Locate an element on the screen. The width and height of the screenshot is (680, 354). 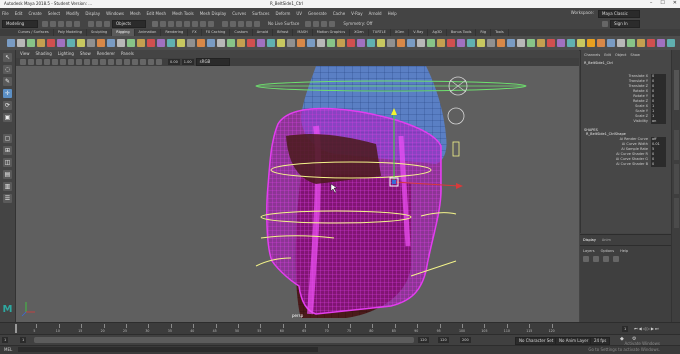
modeling-toolkit-tab is located at coordinates (676, 213).